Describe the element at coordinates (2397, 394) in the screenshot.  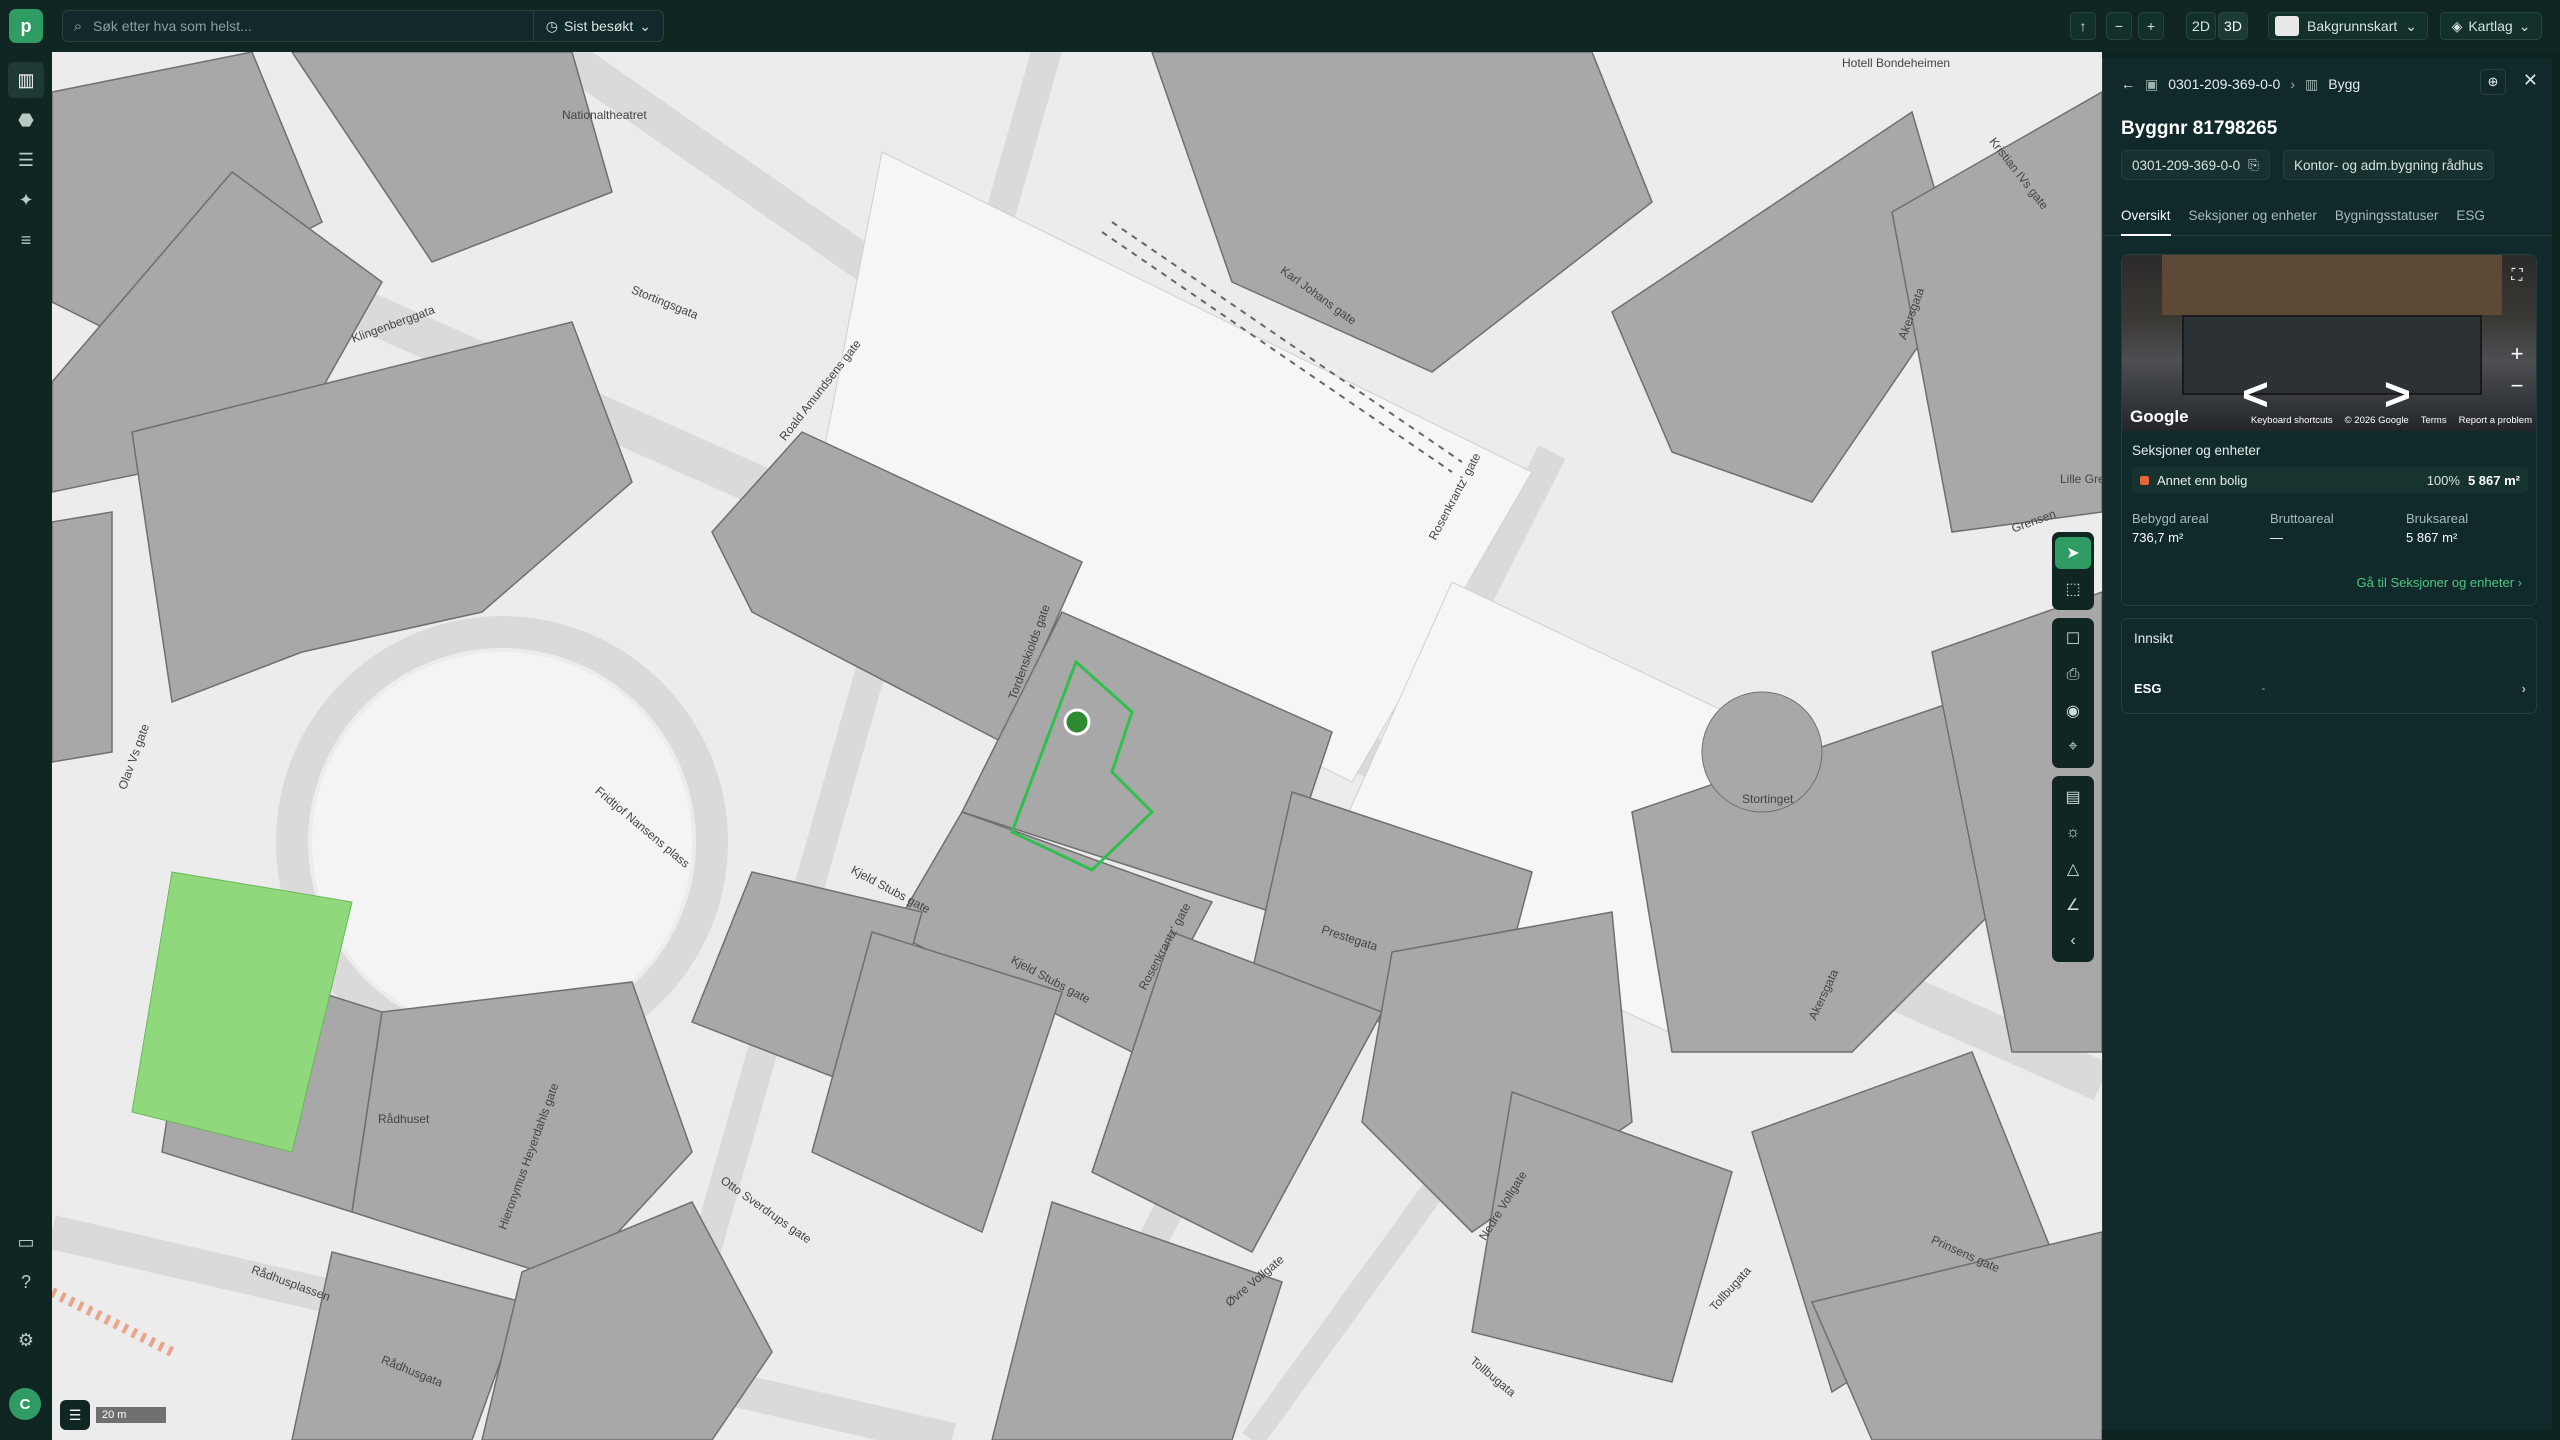
I see `street-view-forward-arrow: >` at that location.